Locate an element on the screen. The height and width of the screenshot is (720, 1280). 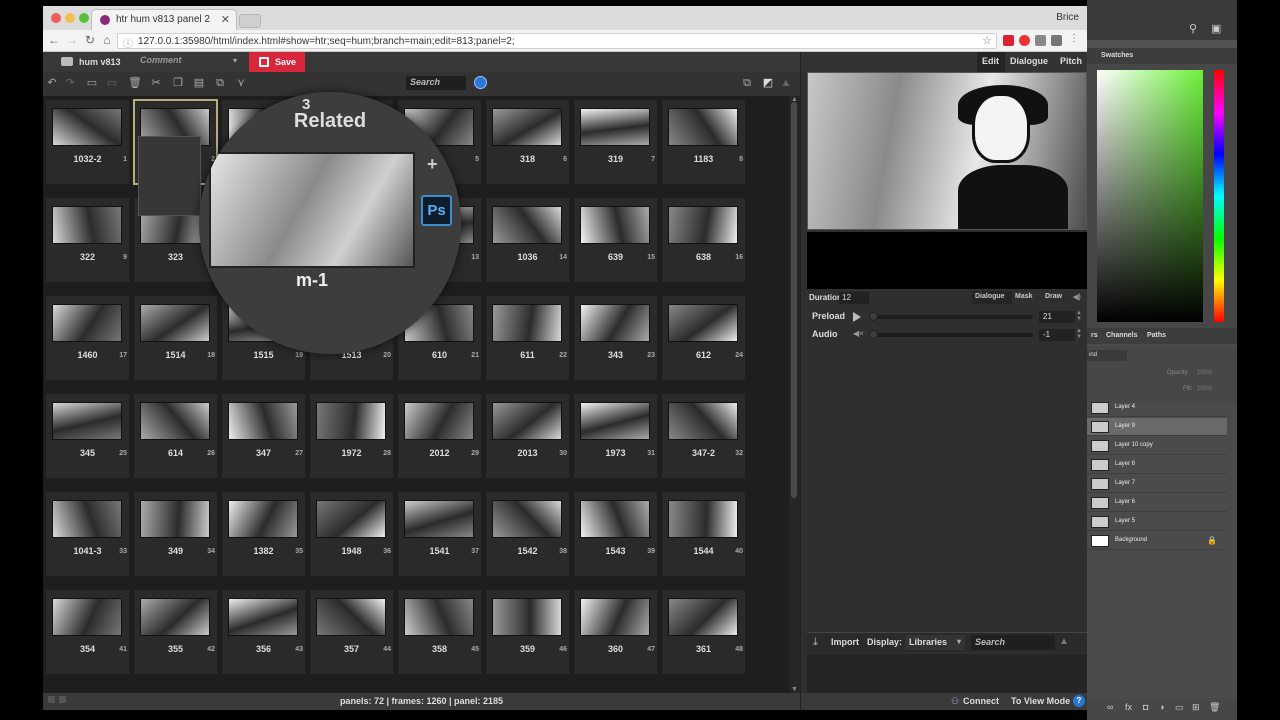
layer-row: Layer 6 is located at coordinates (1157, 503).